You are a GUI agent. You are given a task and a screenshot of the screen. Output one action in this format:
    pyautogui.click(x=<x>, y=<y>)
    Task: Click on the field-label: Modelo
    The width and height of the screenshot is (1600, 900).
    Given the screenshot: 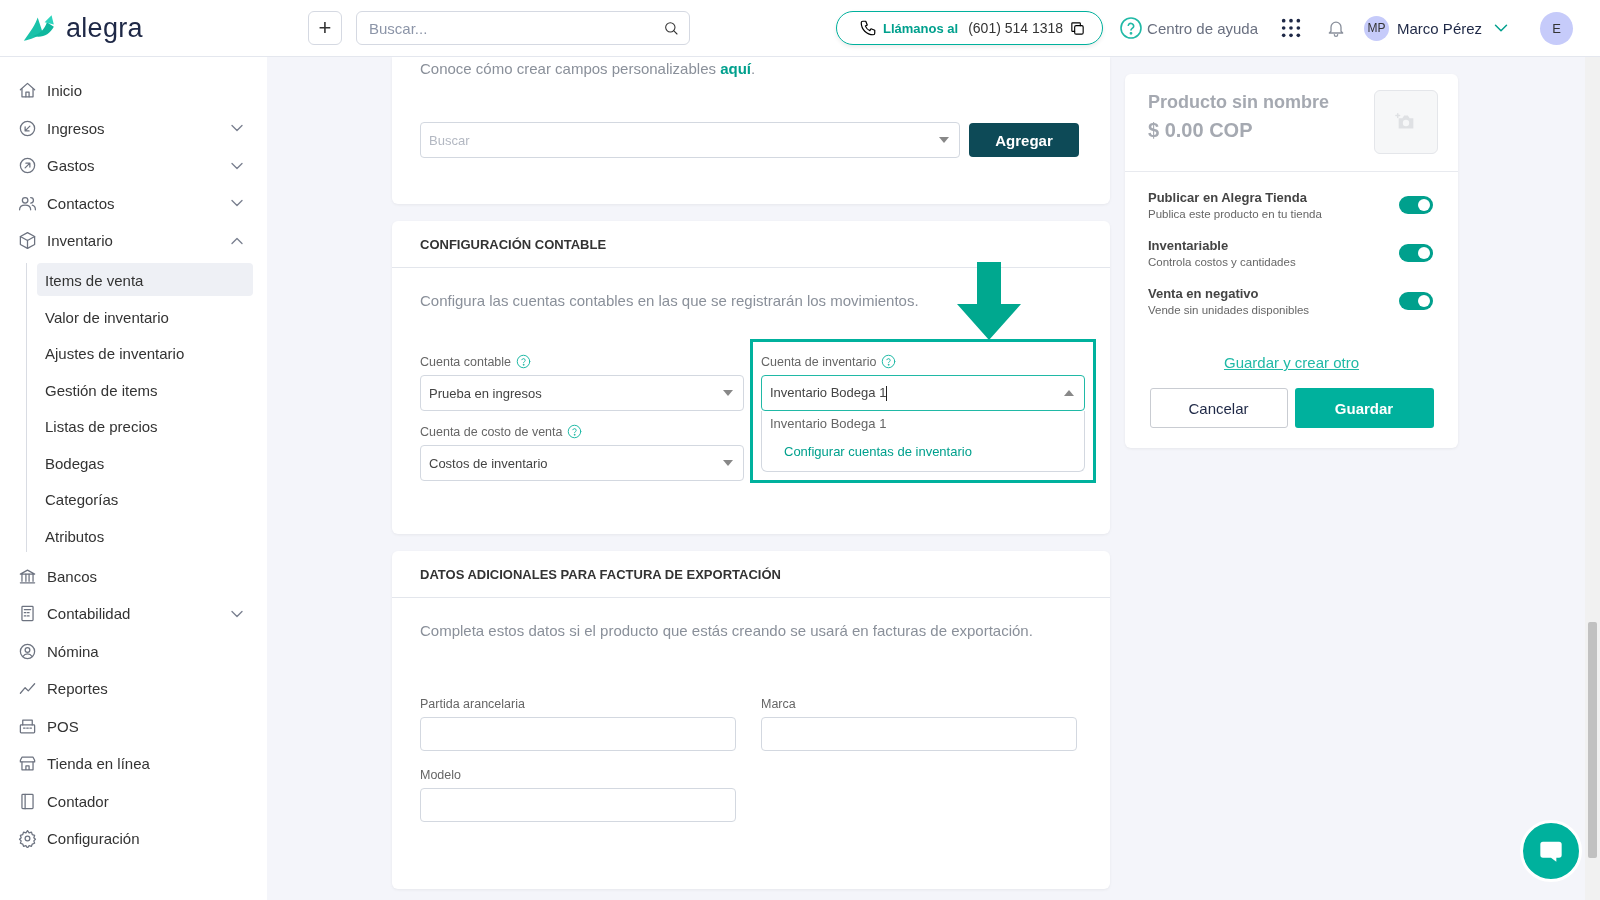 What is the action you would take?
    pyautogui.click(x=440, y=775)
    